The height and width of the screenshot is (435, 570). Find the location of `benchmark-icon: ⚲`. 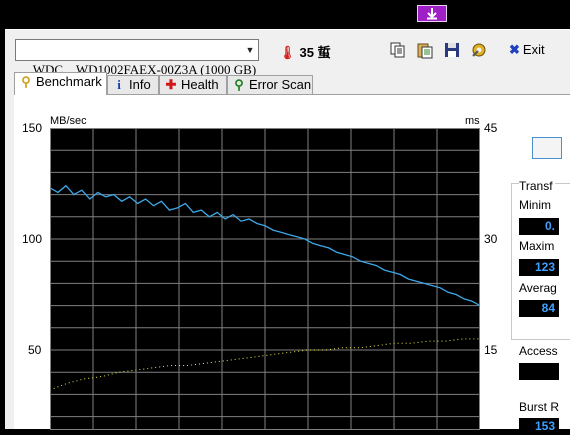

benchmark-icon: ⚲ is located at coordinates (26, 81).